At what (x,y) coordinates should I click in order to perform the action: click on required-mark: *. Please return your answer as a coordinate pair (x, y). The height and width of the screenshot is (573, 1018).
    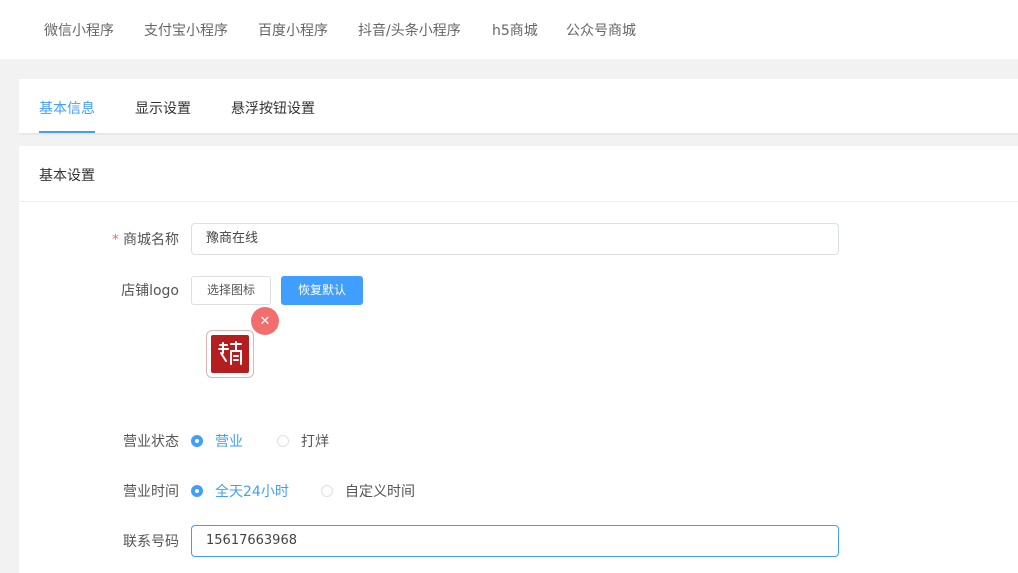
    Looking at the image, I should click on (115, 240).